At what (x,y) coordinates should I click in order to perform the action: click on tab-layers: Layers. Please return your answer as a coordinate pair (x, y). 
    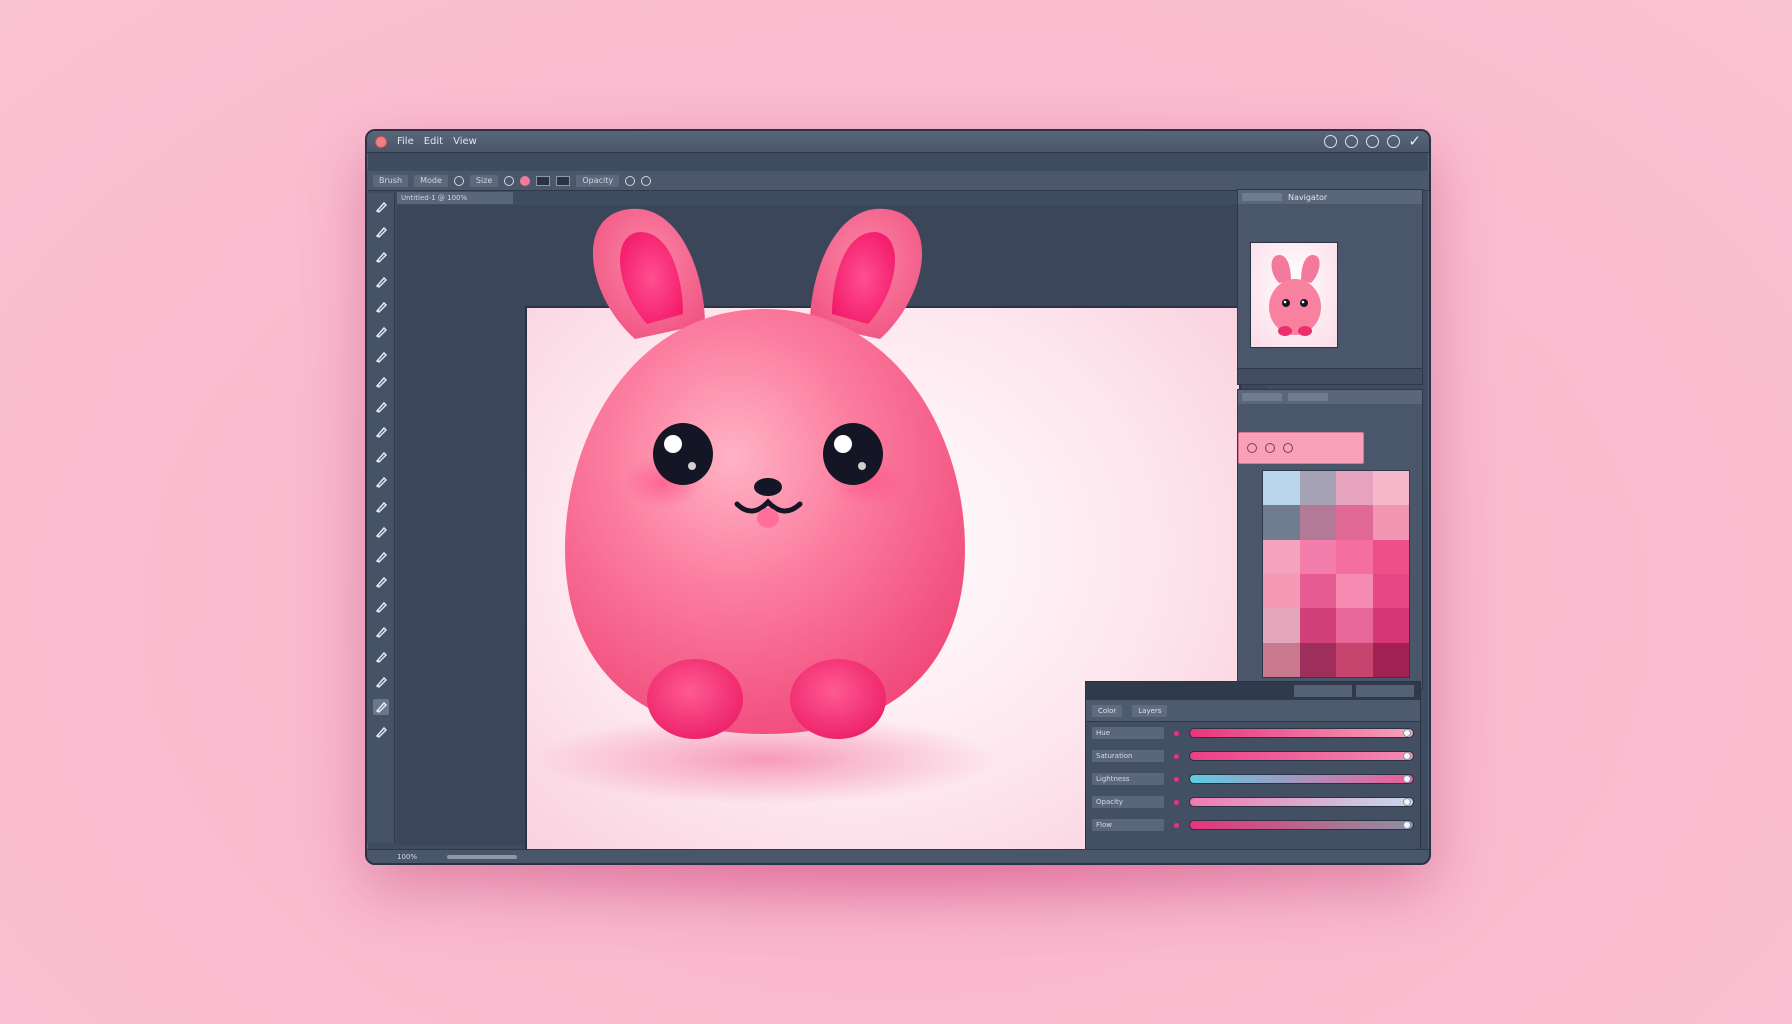
    Looking at the image, I should click on (1150, 710).